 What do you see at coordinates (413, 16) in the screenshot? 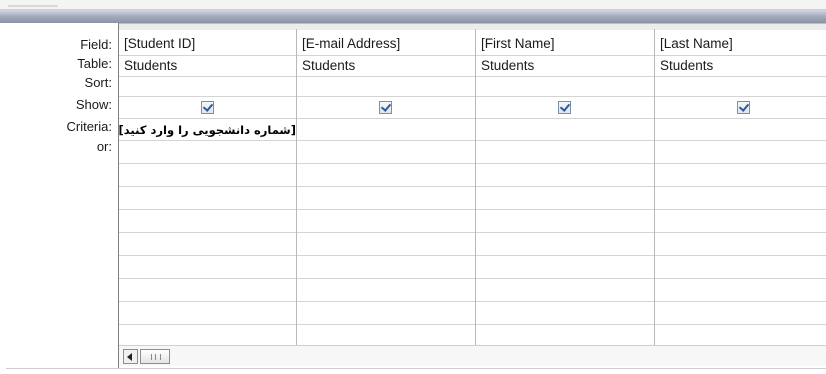
I see `pane-splitter-bar` at bounding box center [413, 16].